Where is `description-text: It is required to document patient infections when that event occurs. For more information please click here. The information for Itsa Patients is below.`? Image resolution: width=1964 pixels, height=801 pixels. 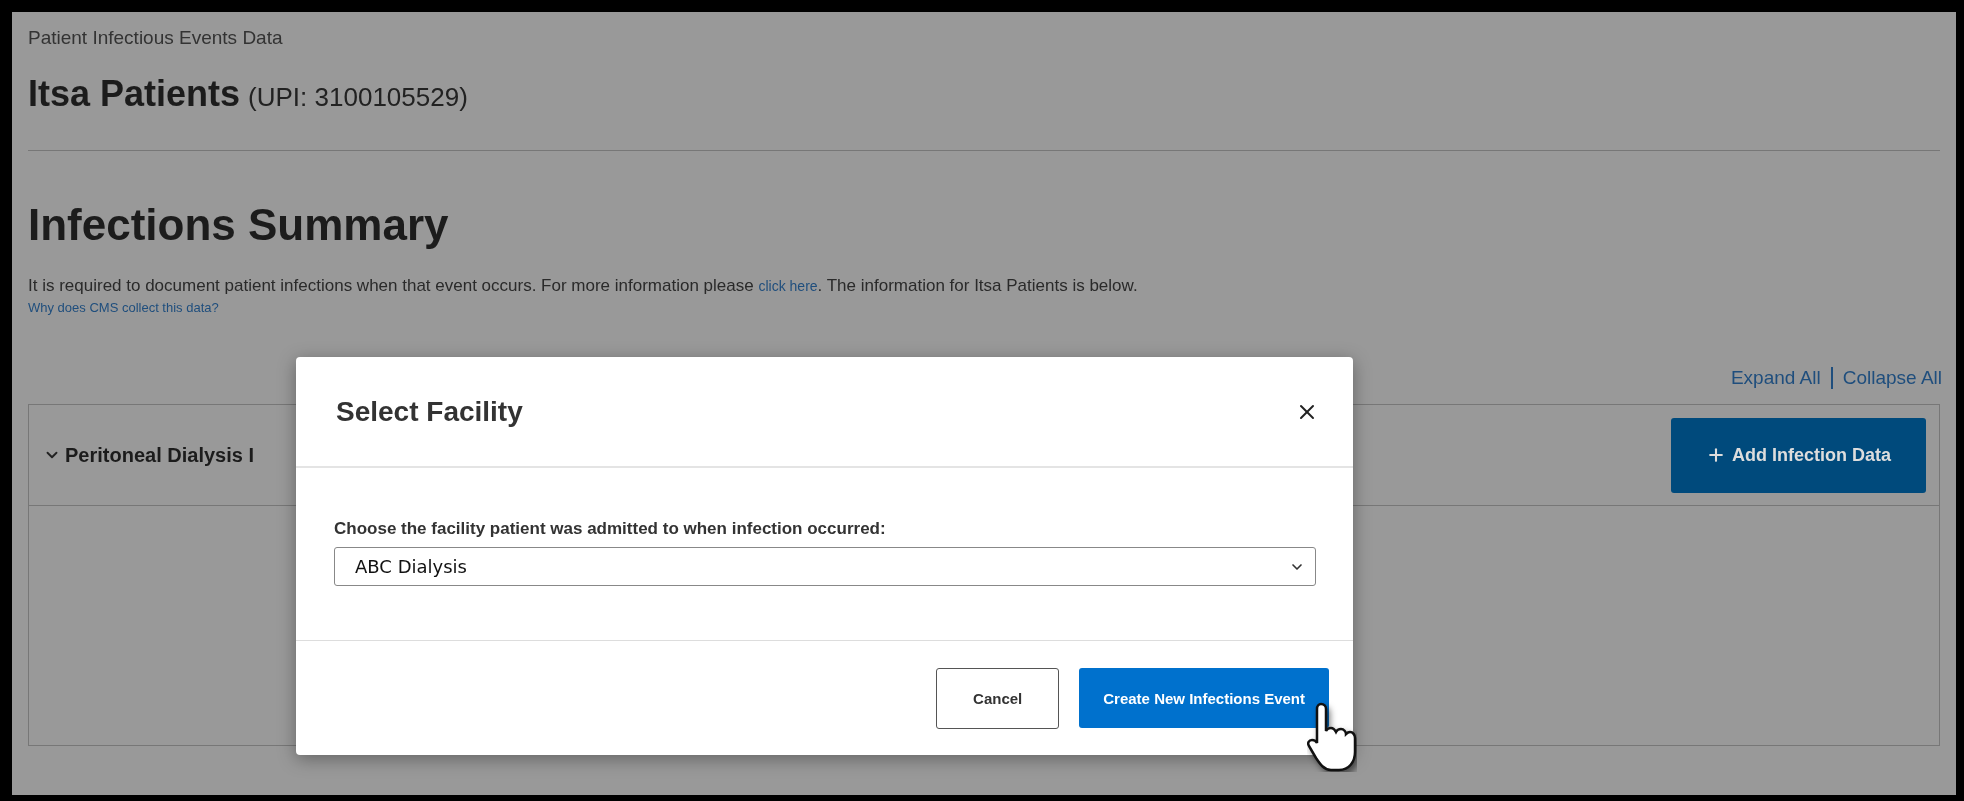
description-text: It is required to document patient infections when that event occurs. For more information please click here. The information for Itsa Patients is below. is located at coordinates (583, 286).